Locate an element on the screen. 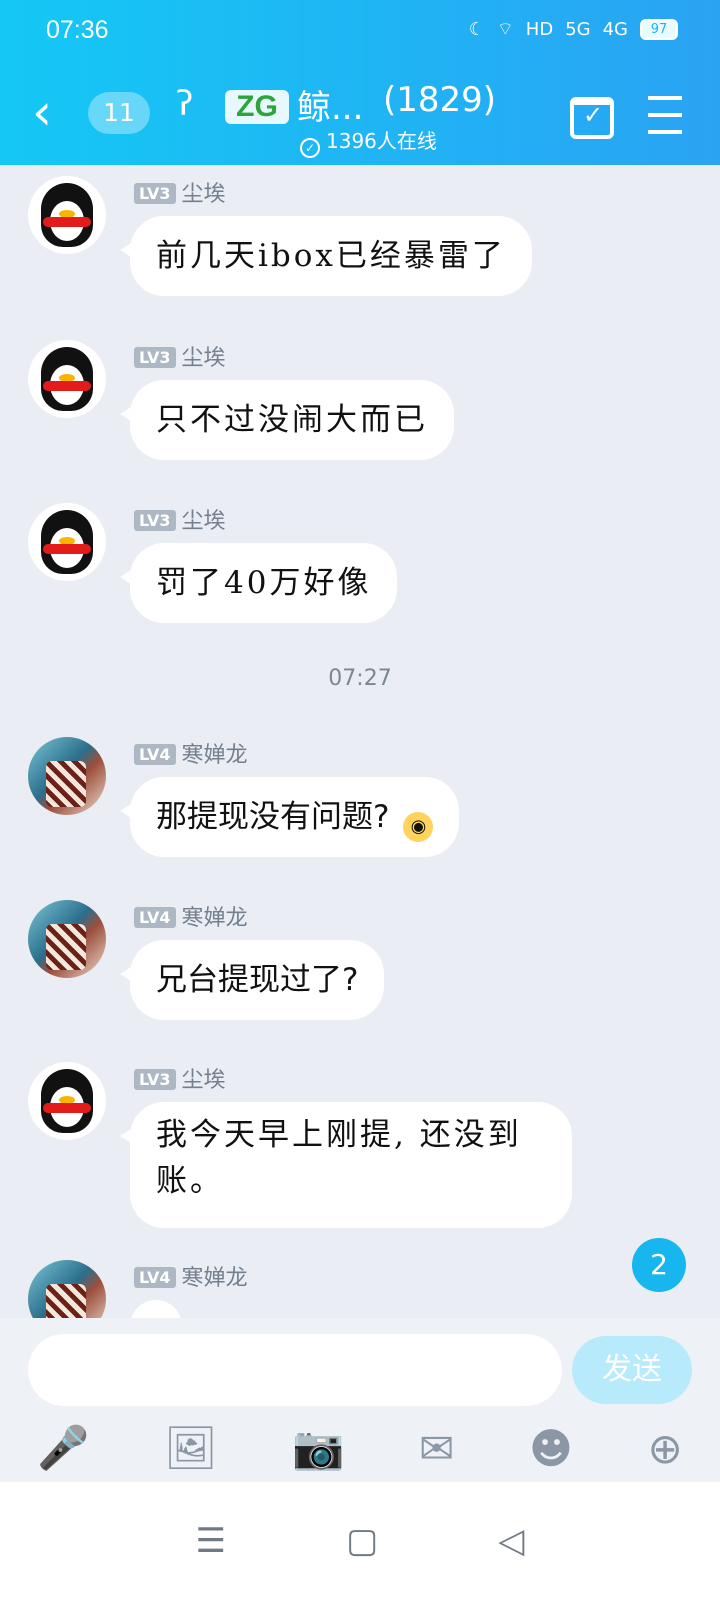 The width and height of the screenshot is (720, 1600). status-icons: ☾ ⌔ HD 5G 4G 97 is located at coordinates (573, 29).